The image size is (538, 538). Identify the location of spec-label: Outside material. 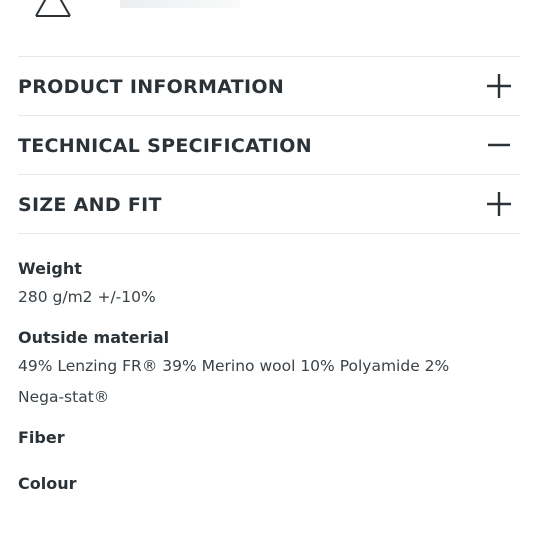
(94, 337).